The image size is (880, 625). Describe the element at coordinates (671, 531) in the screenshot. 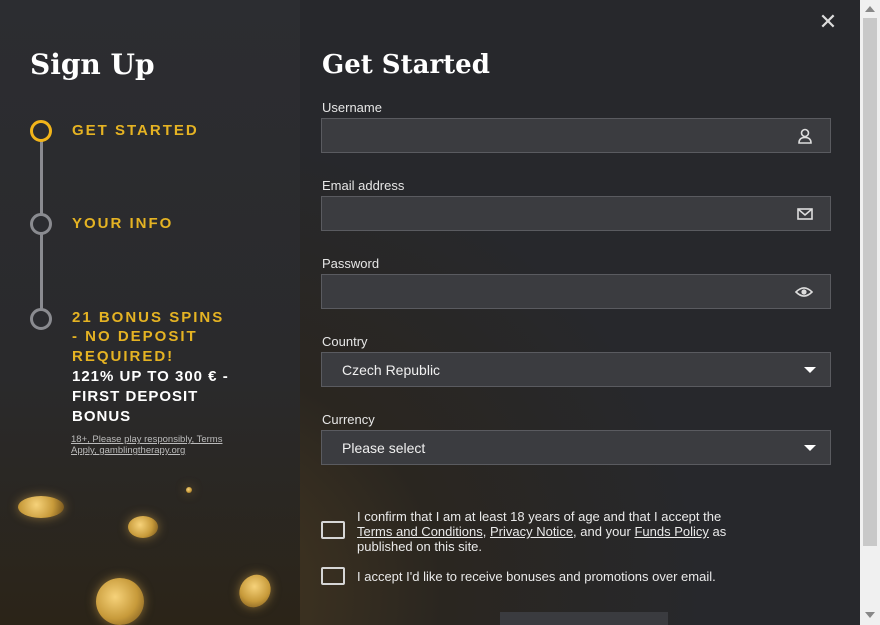

I see `funds-policy-link: Funds Policy` at that location.